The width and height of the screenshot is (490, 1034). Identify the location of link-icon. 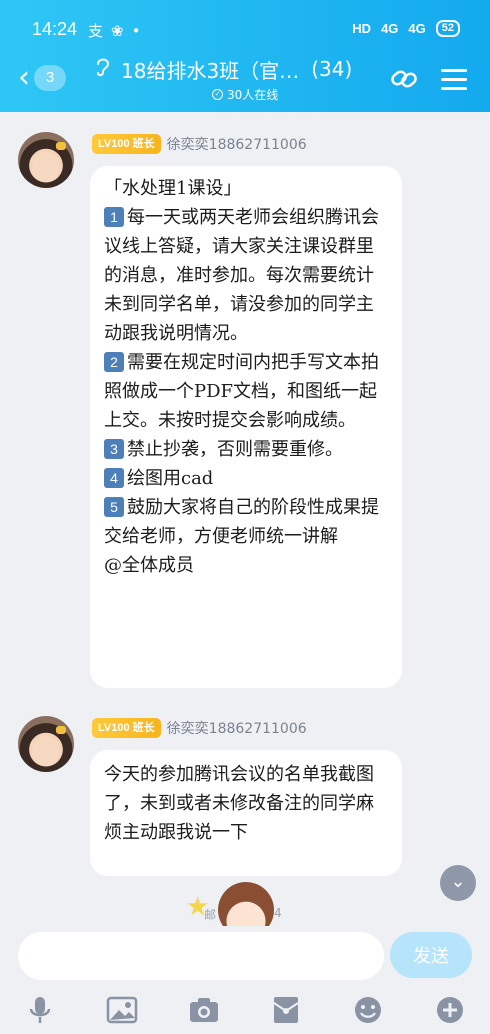
(404, 79).